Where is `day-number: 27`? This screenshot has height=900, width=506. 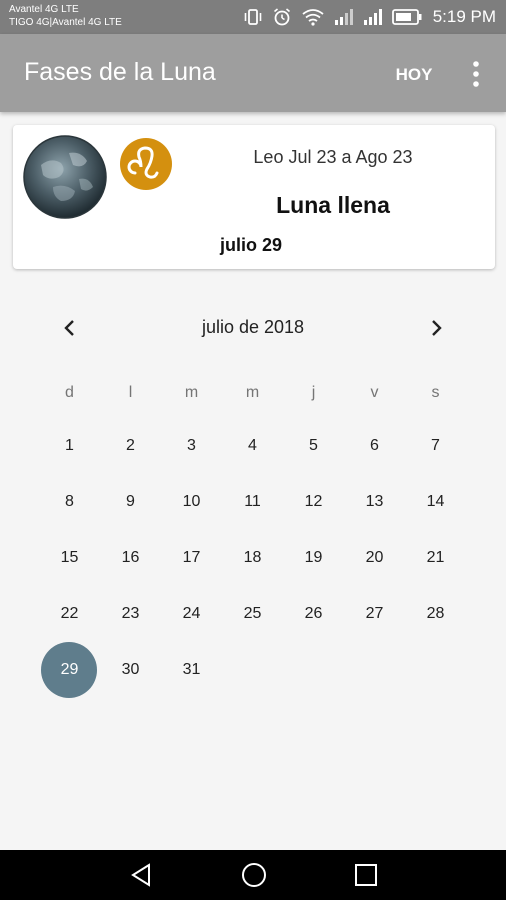
day-number: 27 is located at coordinates (374, 613).